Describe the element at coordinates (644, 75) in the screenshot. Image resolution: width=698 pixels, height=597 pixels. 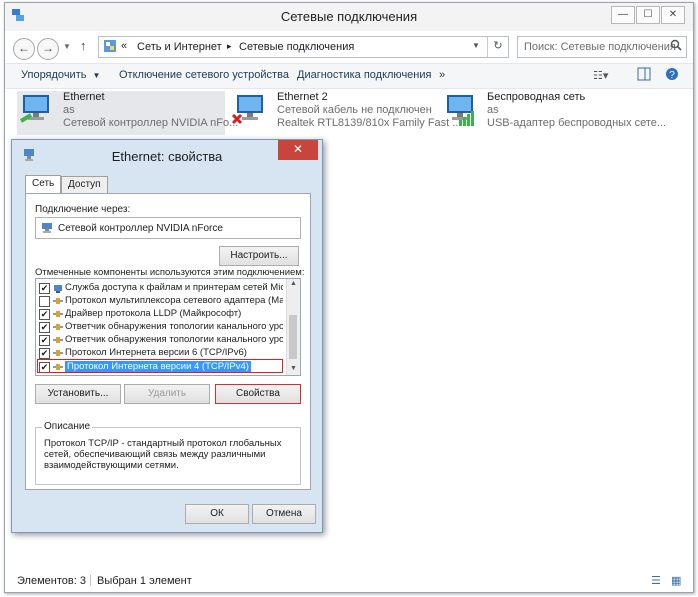
I see `preview-pane-icon` at that location.